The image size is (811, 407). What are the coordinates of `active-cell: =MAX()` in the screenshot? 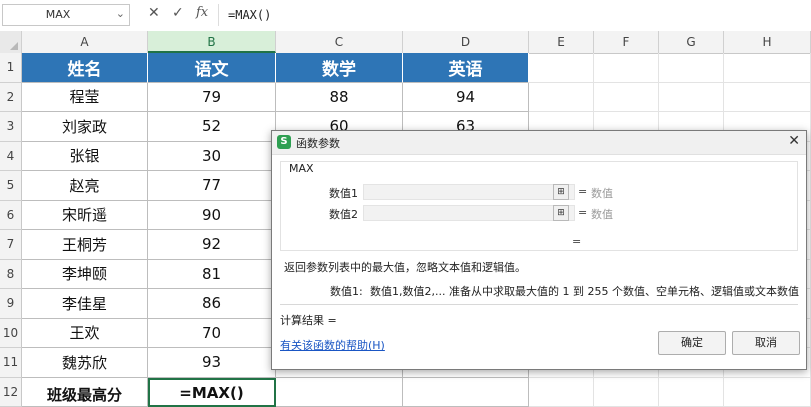 It's located at (212, 392).